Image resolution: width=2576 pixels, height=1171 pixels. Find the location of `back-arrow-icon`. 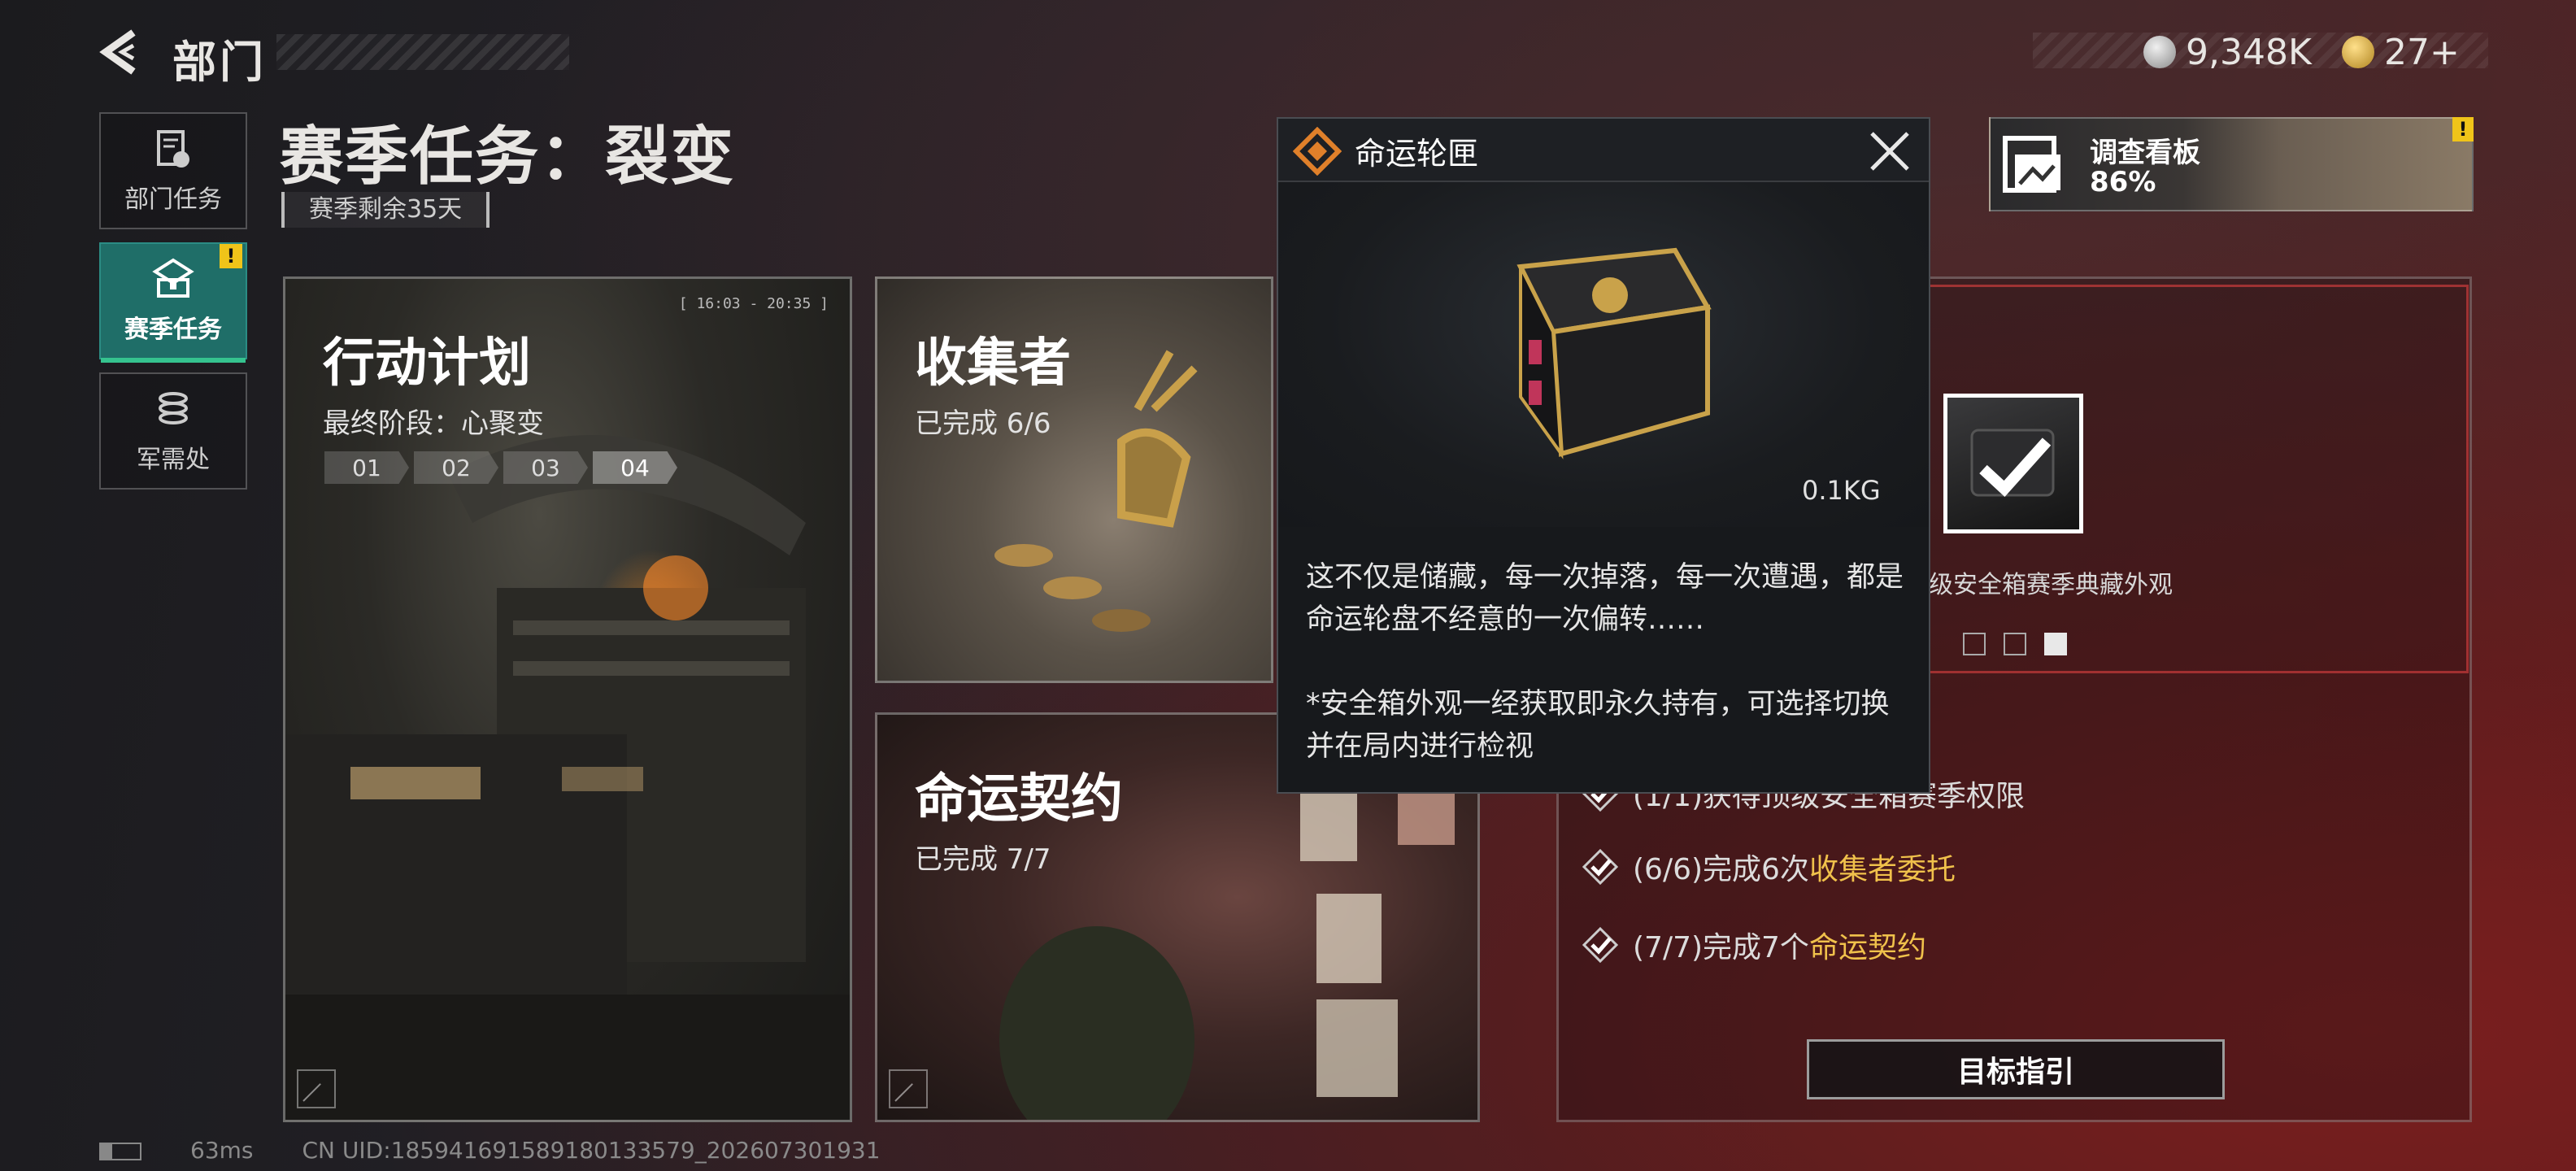

back-arrow-icon is located at coordinates (122, 52).